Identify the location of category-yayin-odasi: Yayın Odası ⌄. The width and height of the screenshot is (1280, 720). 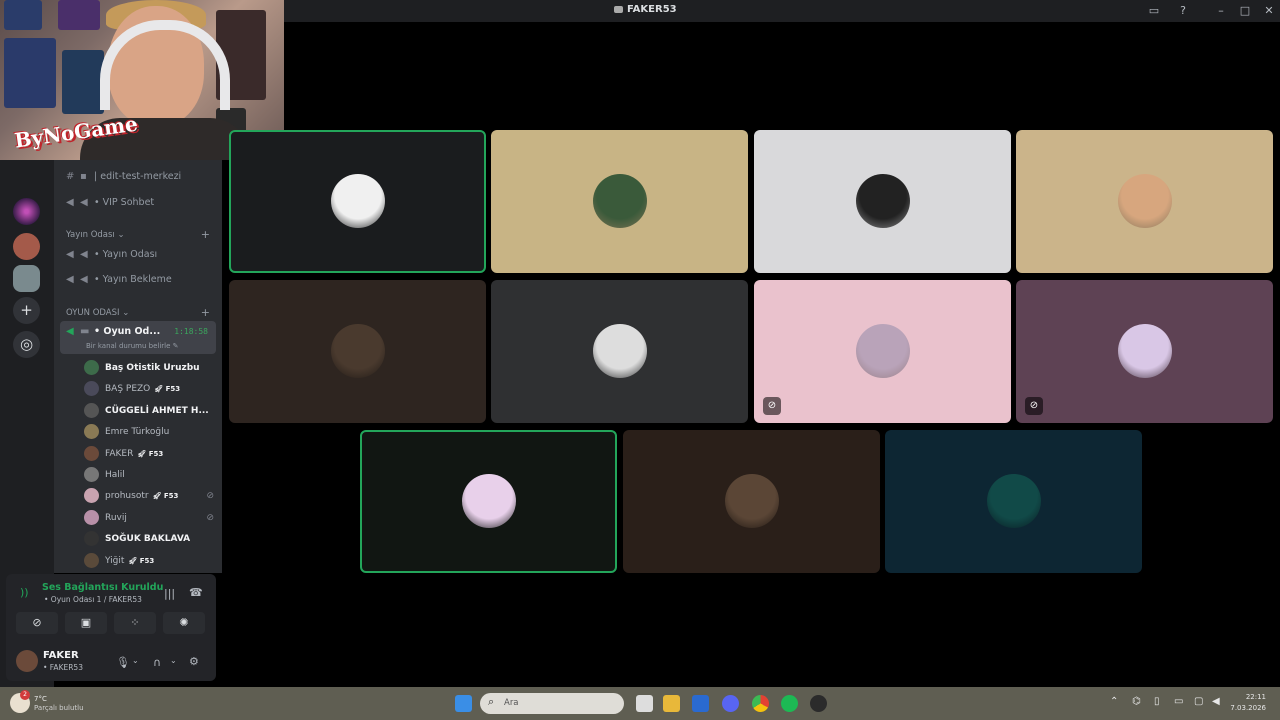
(95, 235).